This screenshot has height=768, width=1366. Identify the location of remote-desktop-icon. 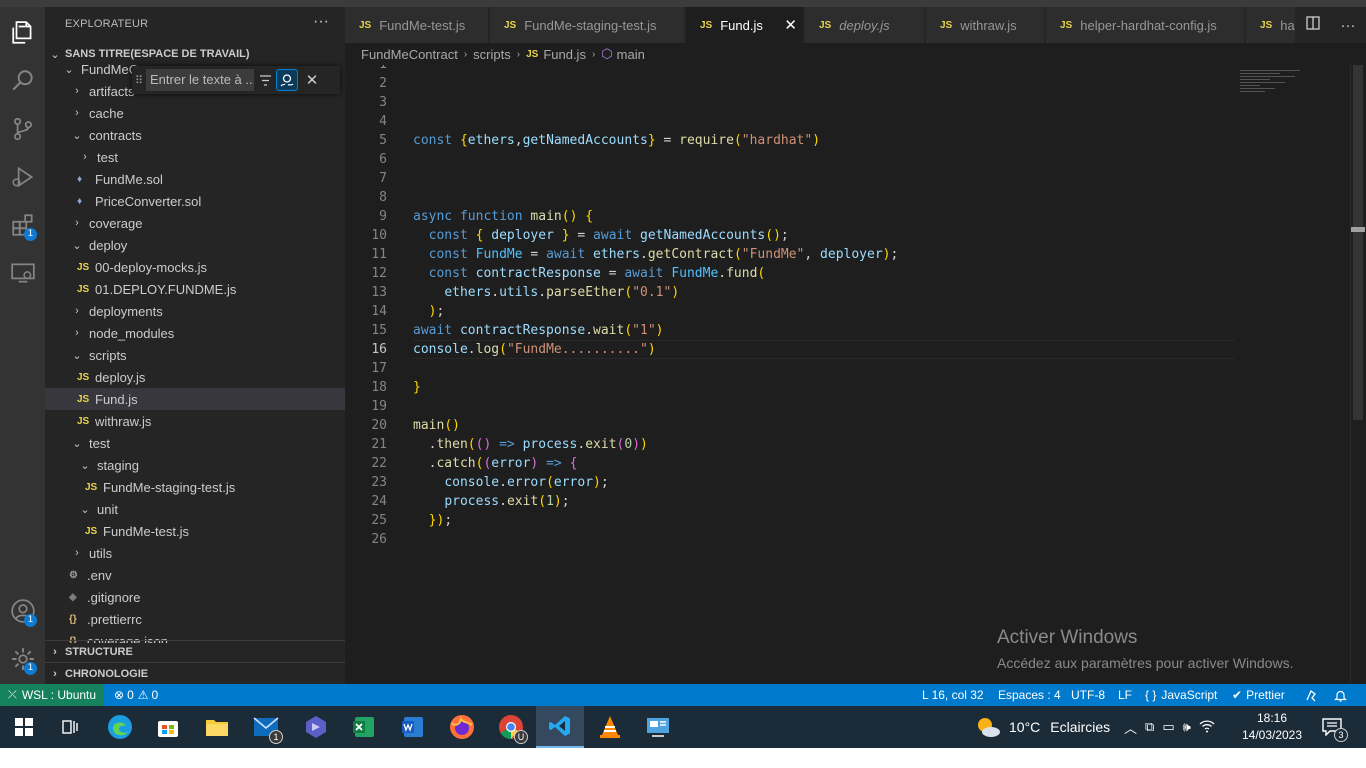
(658, 727).